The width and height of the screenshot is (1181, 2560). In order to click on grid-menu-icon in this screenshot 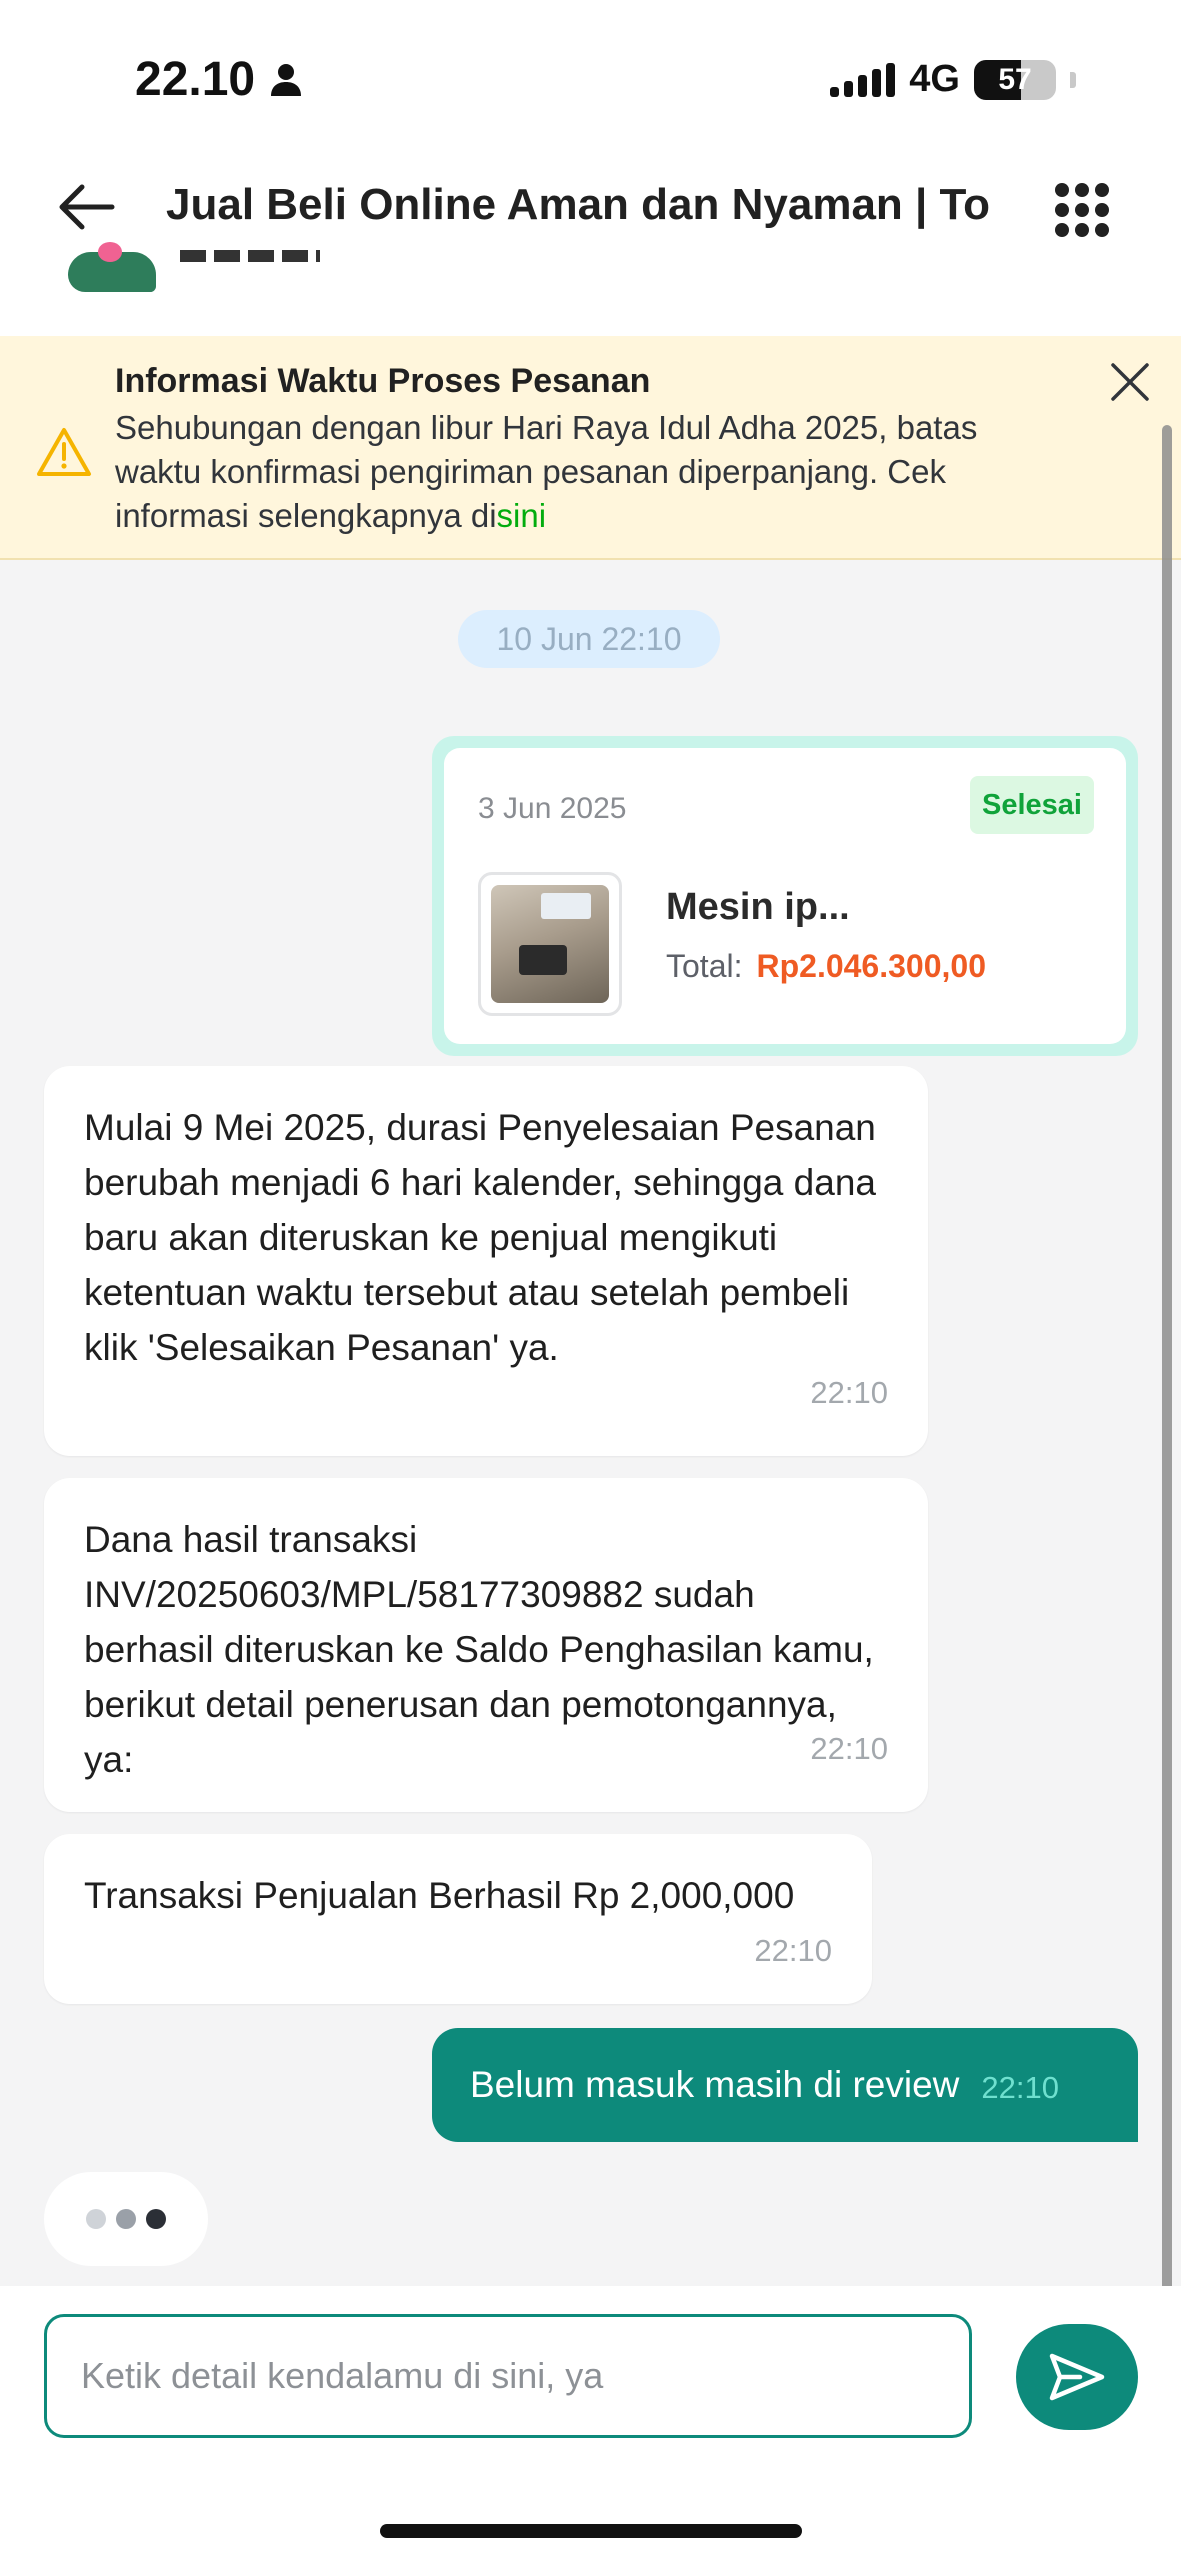, I will do `click(1082, 210)`.